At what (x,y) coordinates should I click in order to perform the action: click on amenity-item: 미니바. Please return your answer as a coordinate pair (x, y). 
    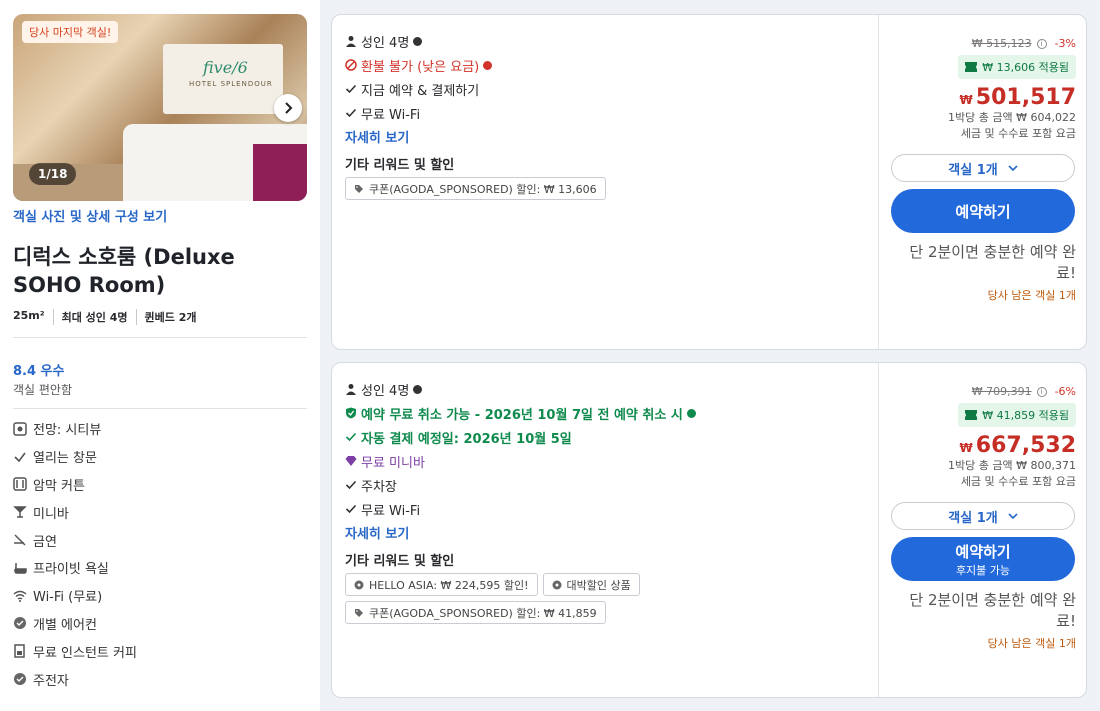
    Looking at the image, I should click on (160, 512).